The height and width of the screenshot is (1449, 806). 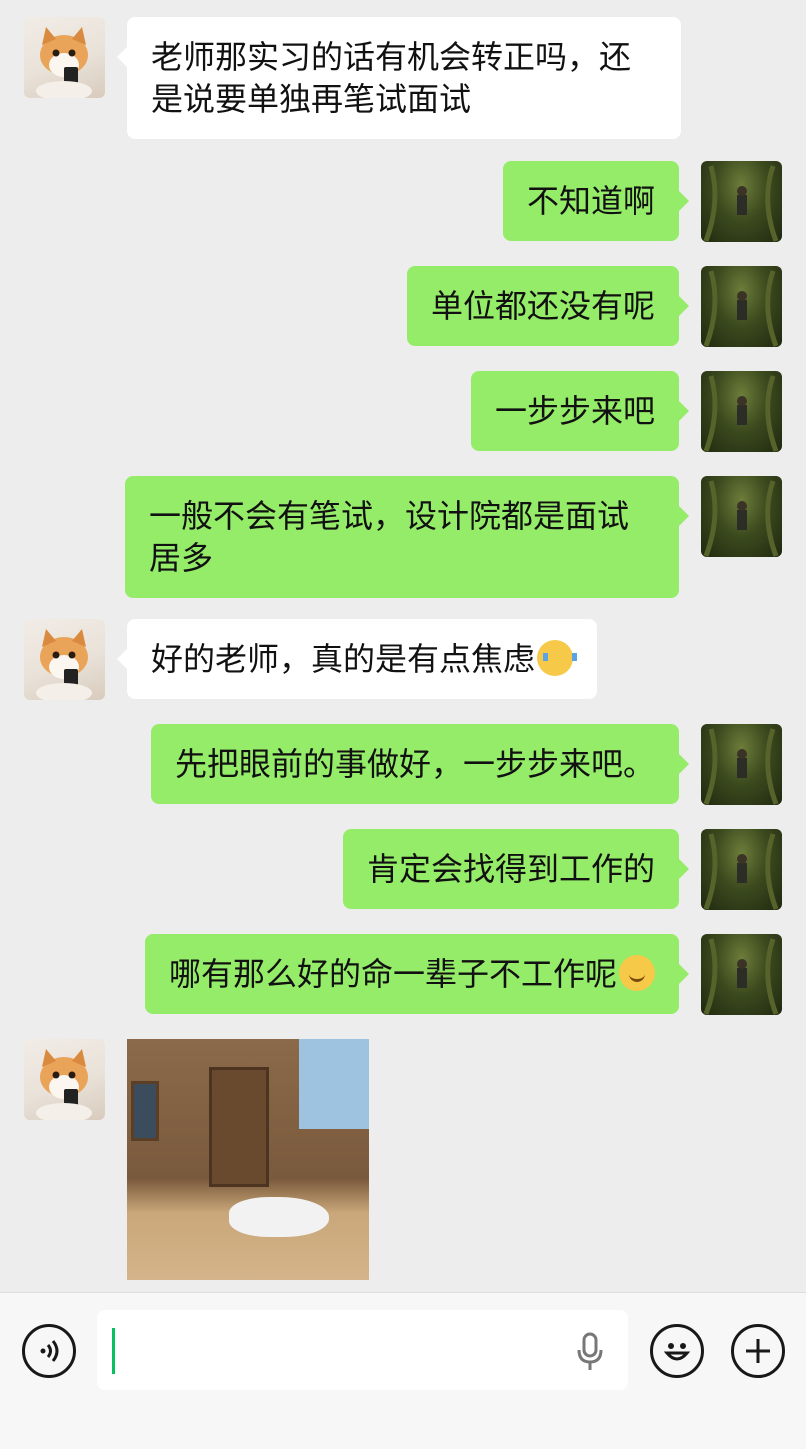 I want to click on more-button, so click(x=758, y=1351).